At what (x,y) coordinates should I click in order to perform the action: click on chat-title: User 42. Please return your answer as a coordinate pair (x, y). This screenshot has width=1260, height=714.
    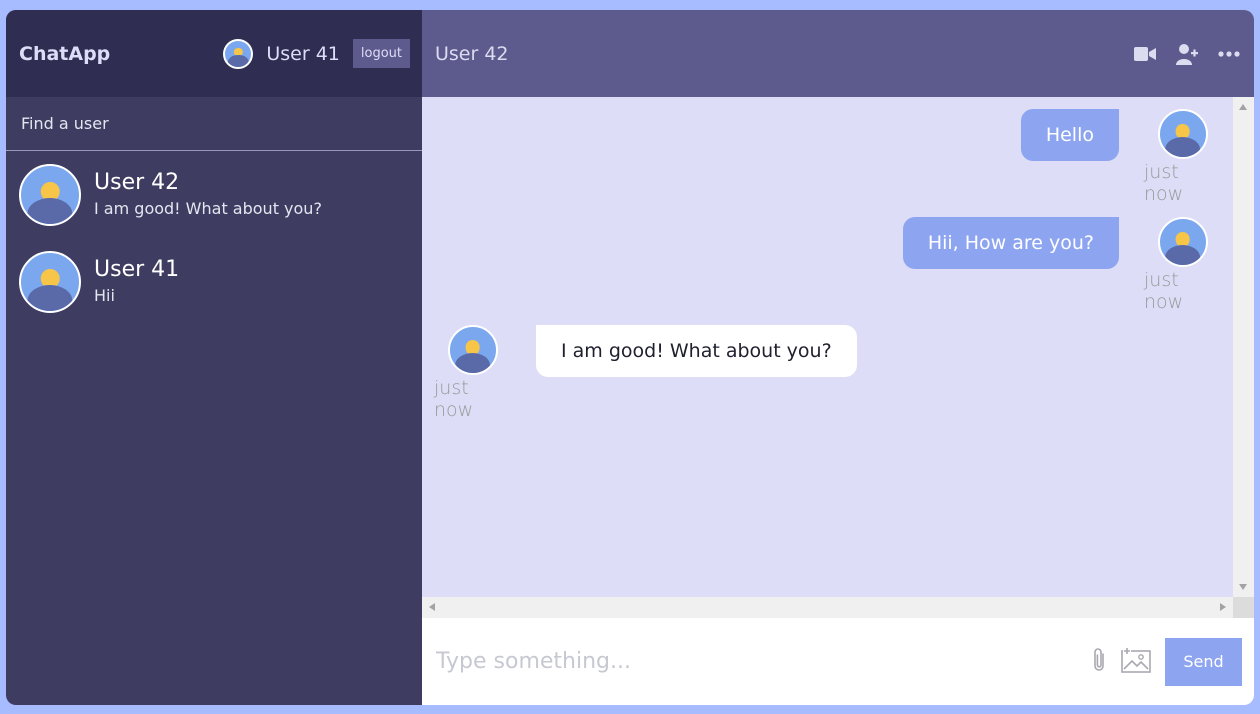
    Looking at the image, I should click on (472, 53).